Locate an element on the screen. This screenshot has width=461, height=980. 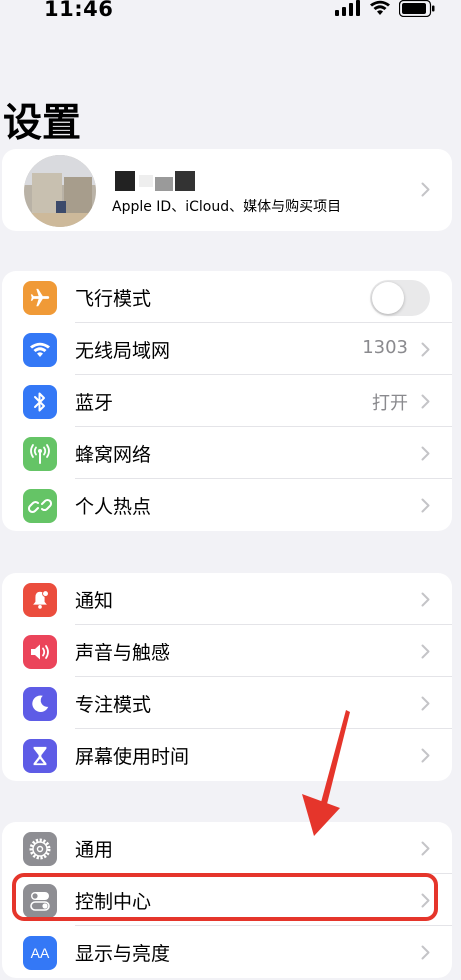
display-brightness-icon: AA is located at coordinates (40, 953).